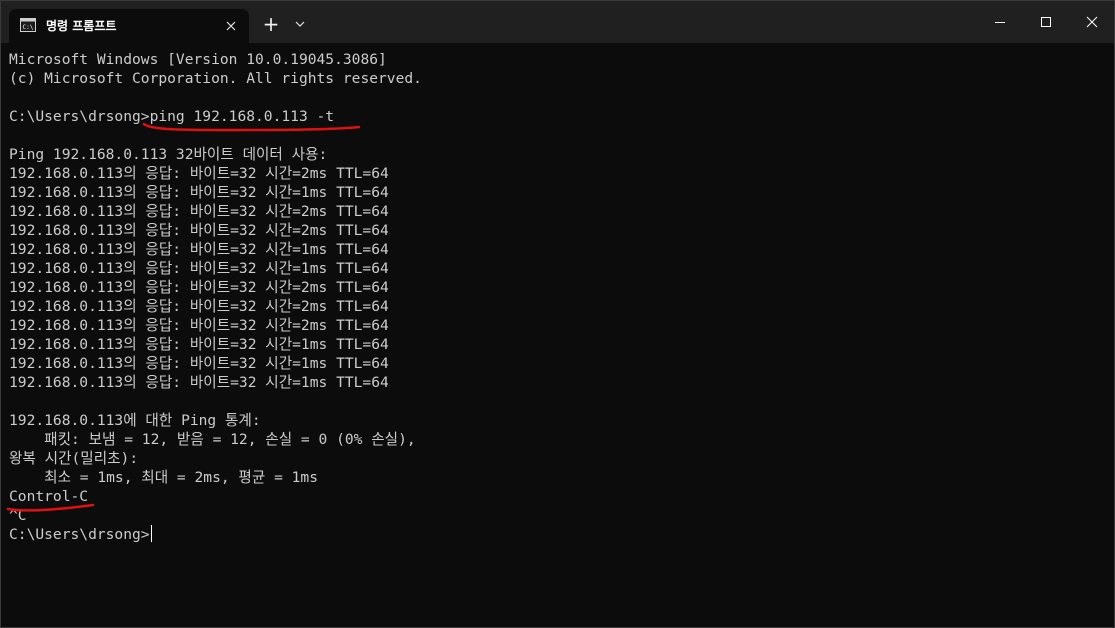  I want to click on svg-text: C:\, so click(28, 27).